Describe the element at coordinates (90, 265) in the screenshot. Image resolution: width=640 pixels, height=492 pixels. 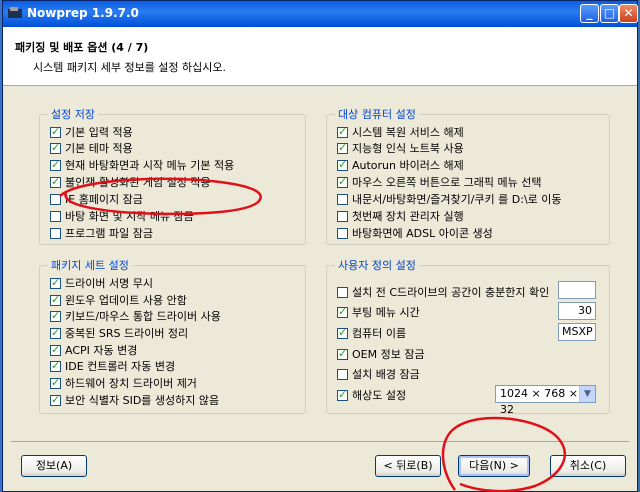
I see `group-legend: 패키지 세트 설정` at that location.